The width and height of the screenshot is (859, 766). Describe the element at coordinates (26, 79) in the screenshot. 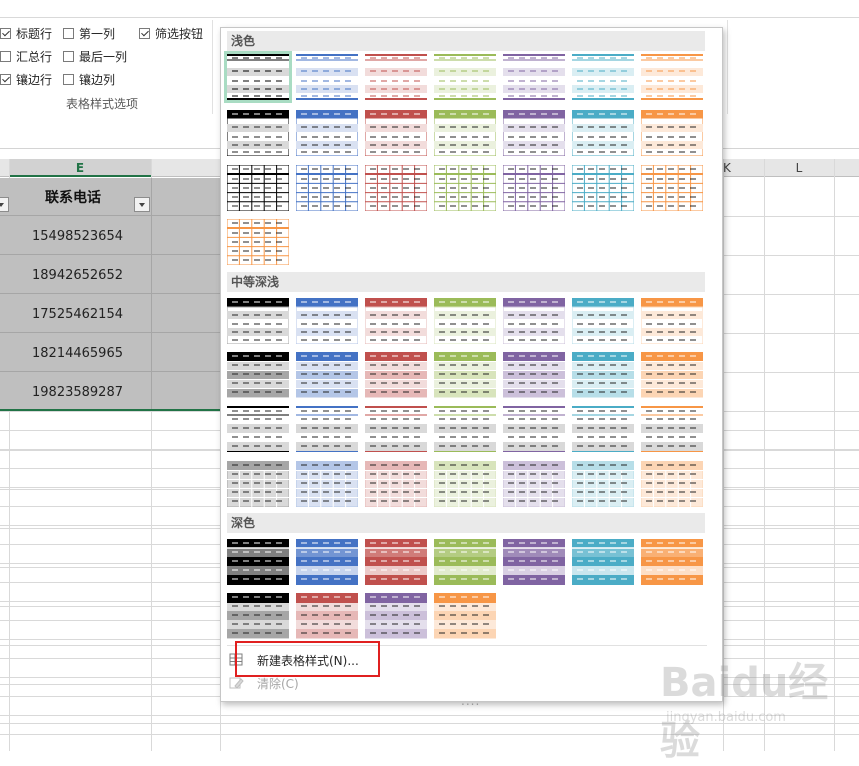

I see `banded-rows-option: 镶边行` at that location.